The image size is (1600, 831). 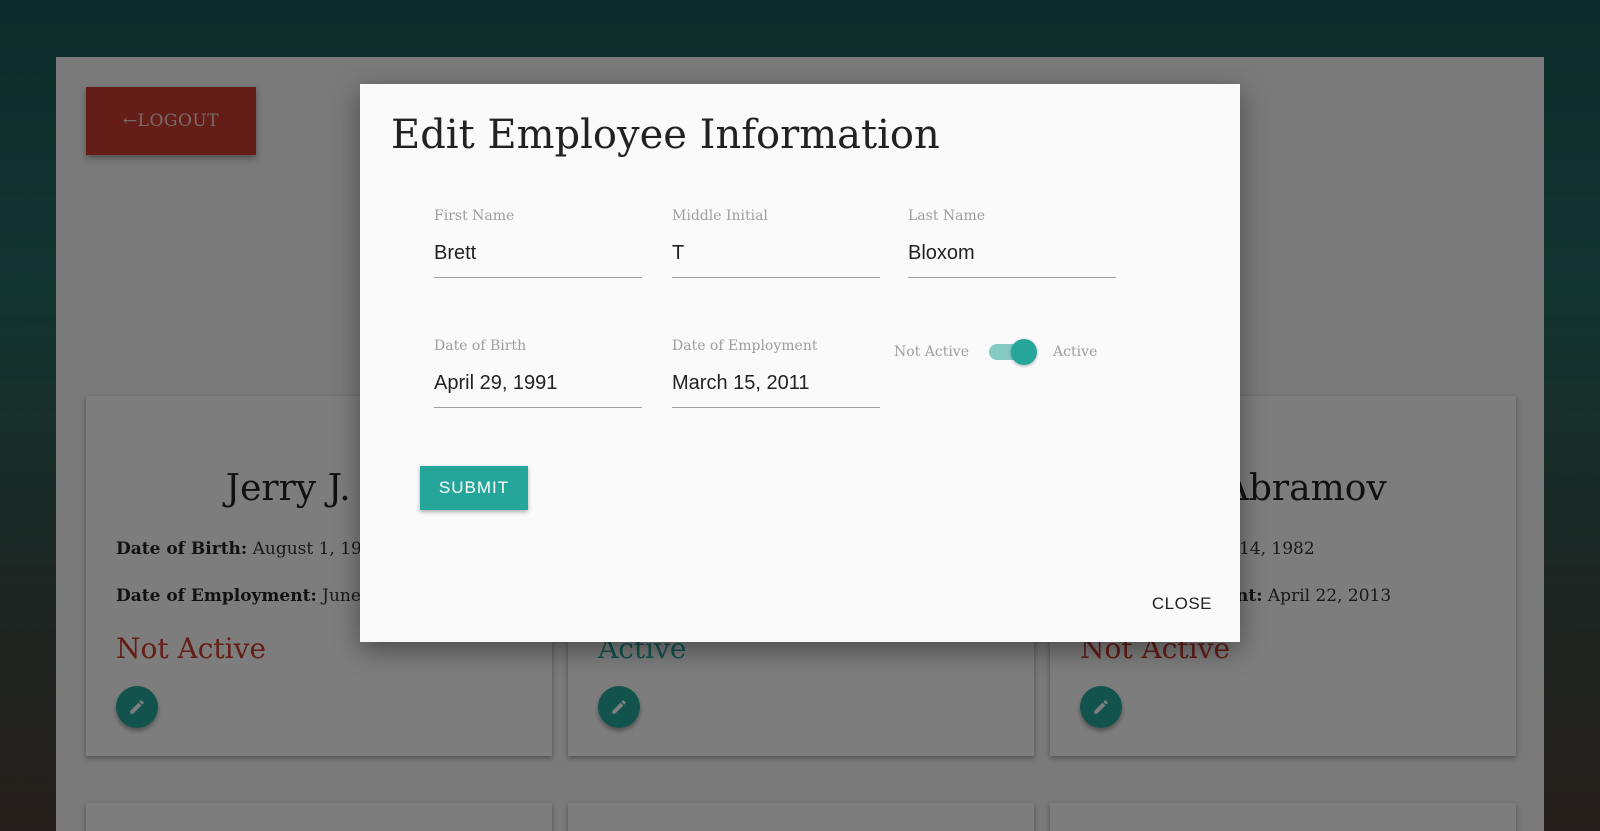 I want to click on middle-initial-field: Middle Initial, so click(x=776, y=243).